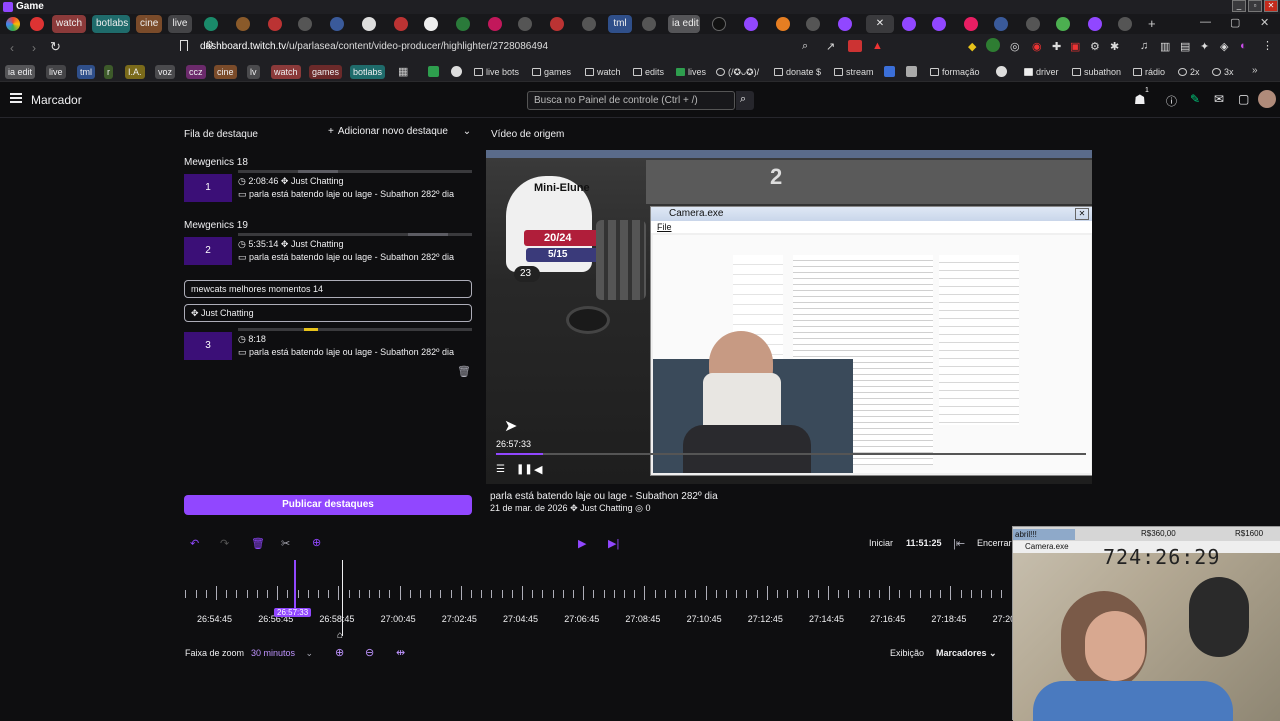  I want to click on folder-formacao: formação, so click(955, 72).